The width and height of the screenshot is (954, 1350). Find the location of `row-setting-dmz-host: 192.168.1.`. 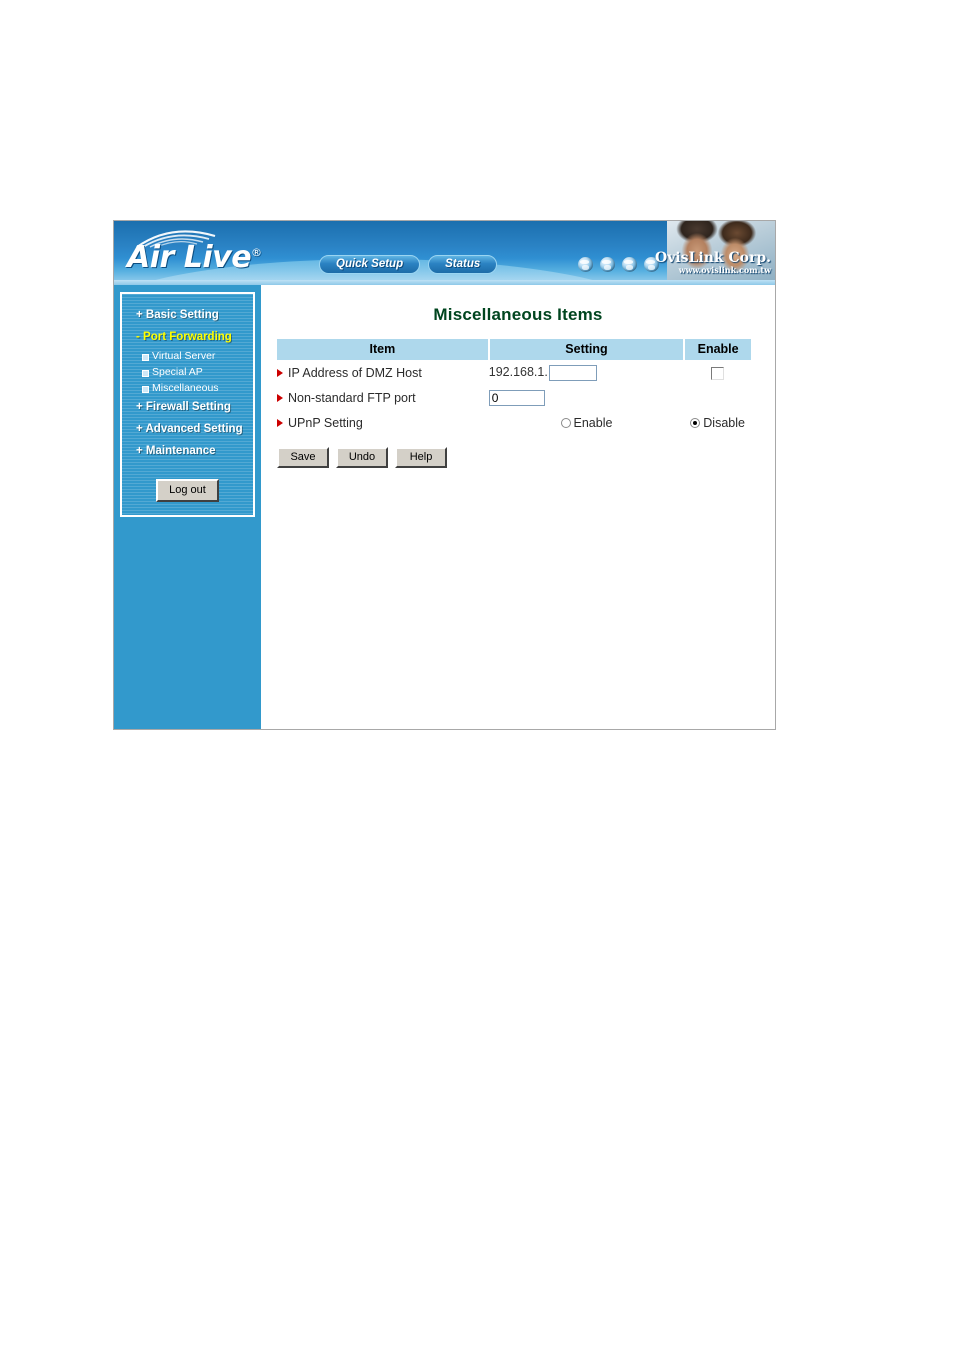

row-setting-dmz-host: 192.168.1. is located at coordinates (586, 372).